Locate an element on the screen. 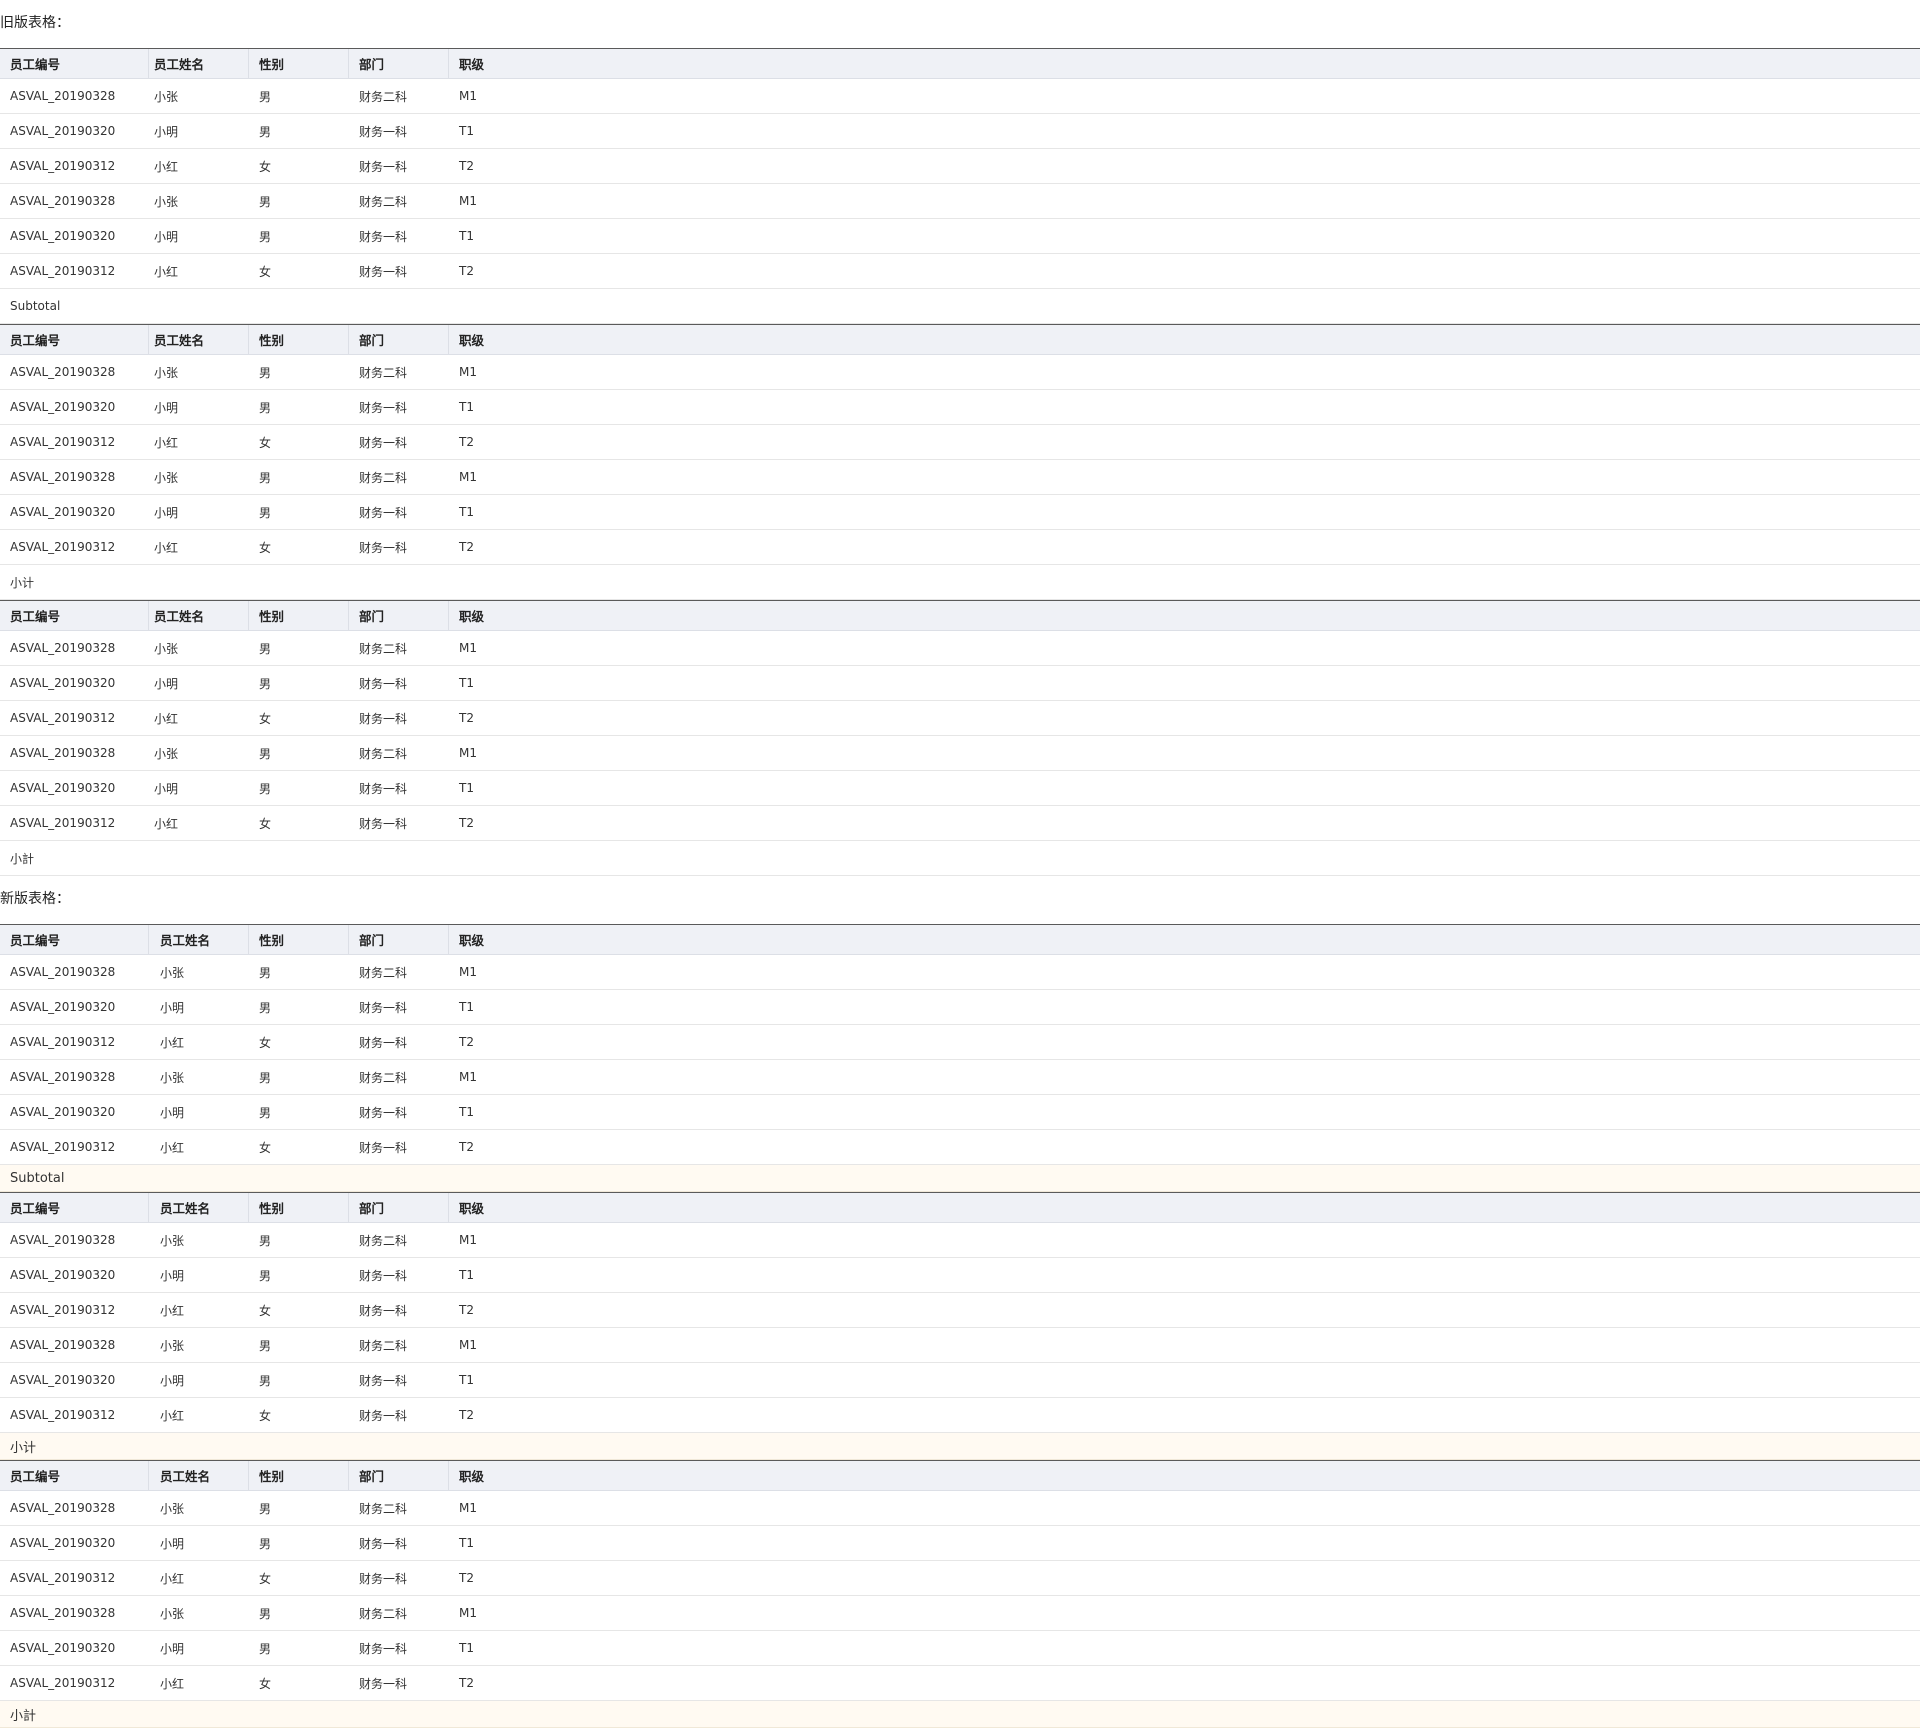 This screenshot has height=1730, width=1920. subtotal-row: Subtotal is located at coordinates (960, 306).